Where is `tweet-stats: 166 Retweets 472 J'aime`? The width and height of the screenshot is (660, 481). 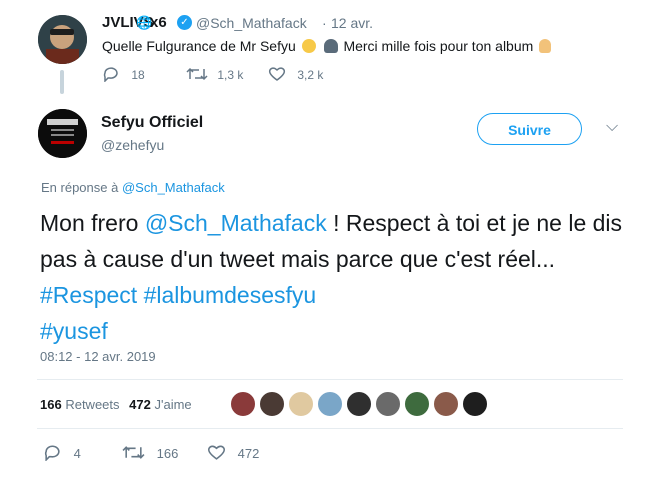
tweet-stats: 166 Retweets 472 J'aime is located at coordinates (116, 404).